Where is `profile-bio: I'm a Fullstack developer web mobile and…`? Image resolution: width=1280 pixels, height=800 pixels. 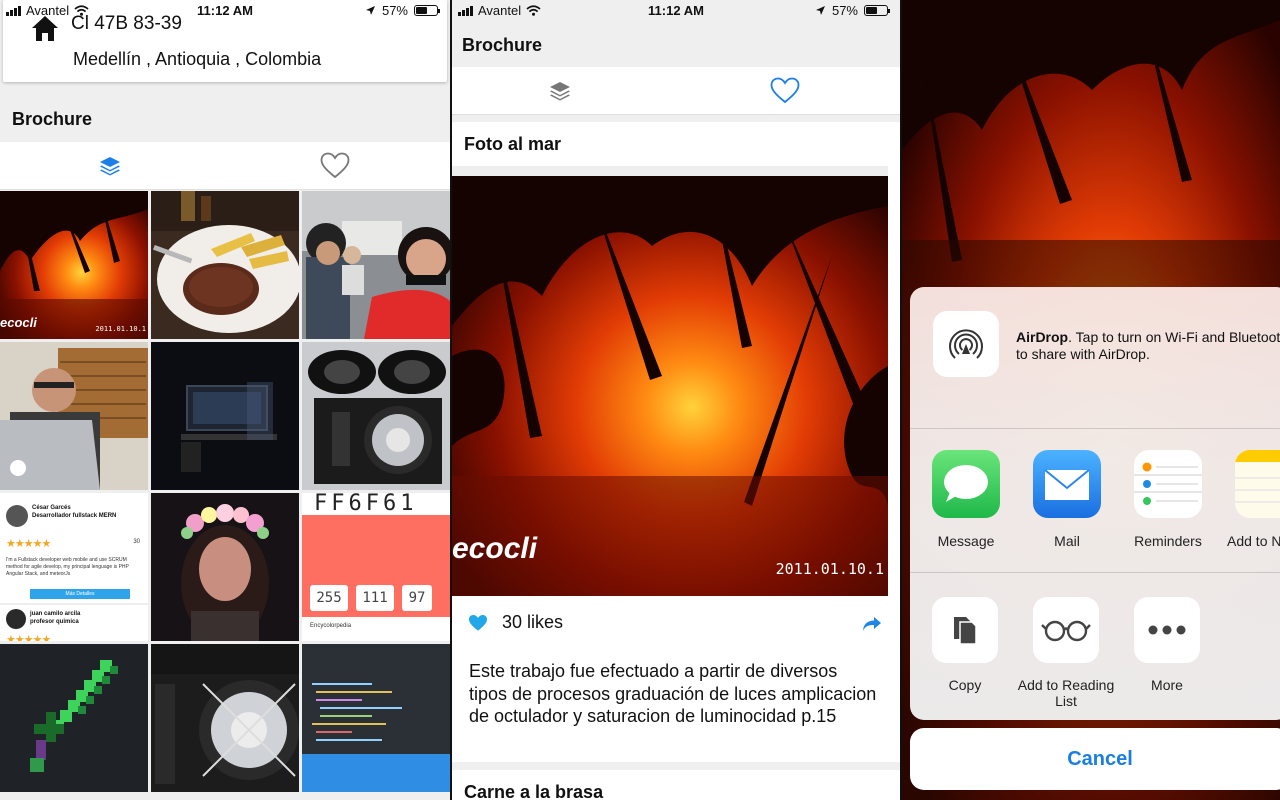
profile-bio: I'm a Fullstack developer web mobile and… is located at coordinates (67, 567).